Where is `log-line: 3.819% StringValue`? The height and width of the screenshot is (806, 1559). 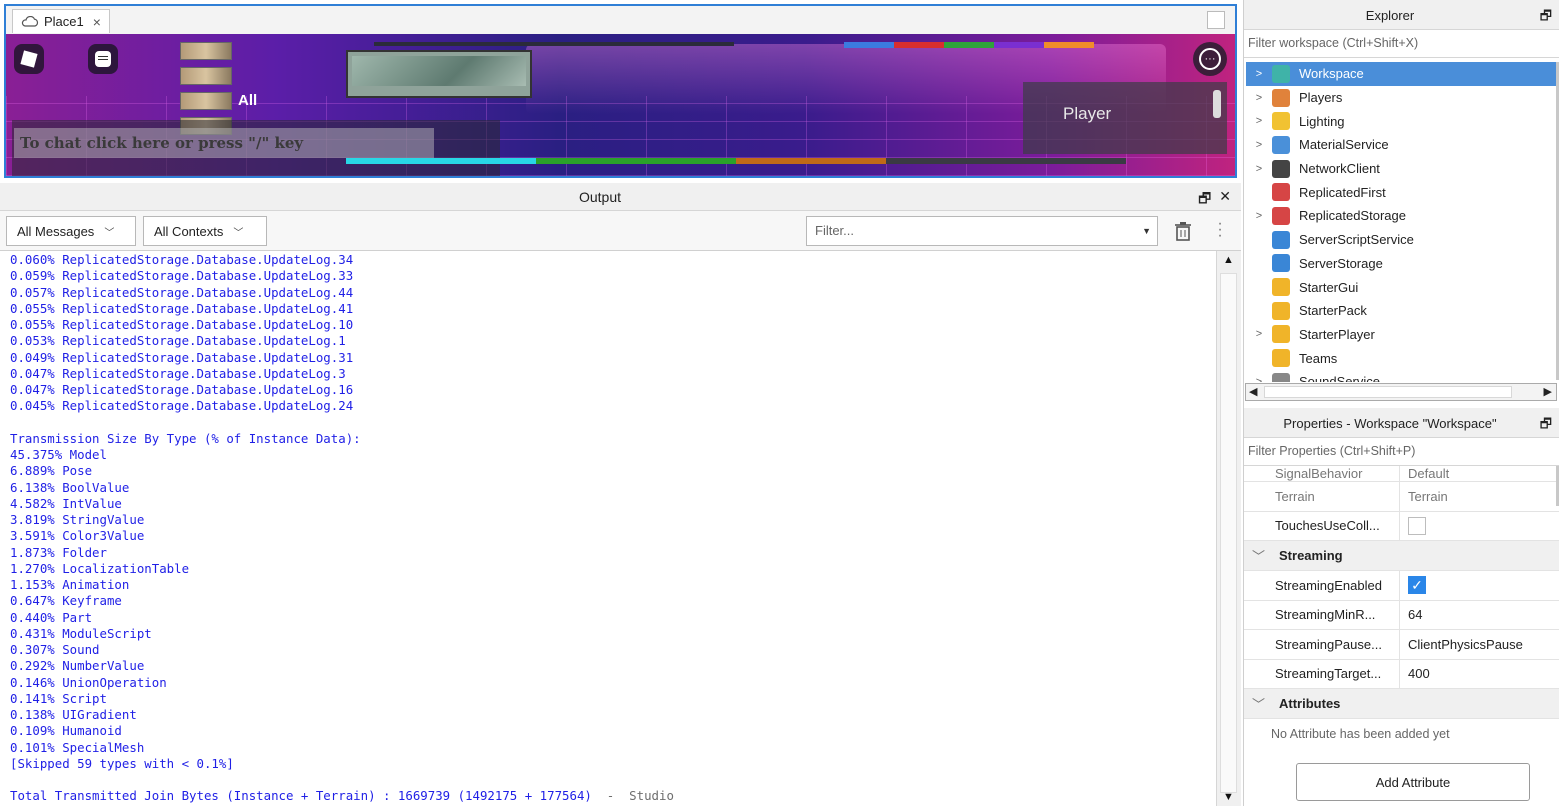
log-line: 3.819% StringValue is located at coordinates (77, 519).